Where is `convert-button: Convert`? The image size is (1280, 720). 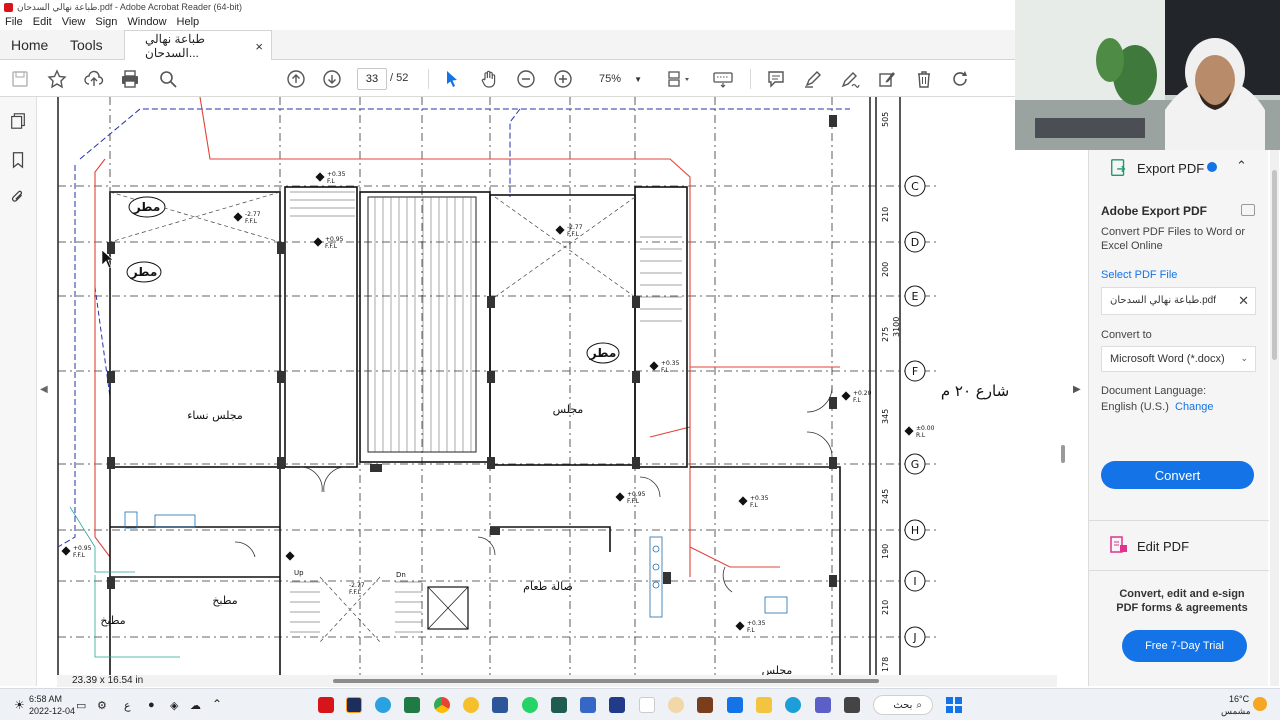 convert-button: Convert is located at coordinates (1177, 475).